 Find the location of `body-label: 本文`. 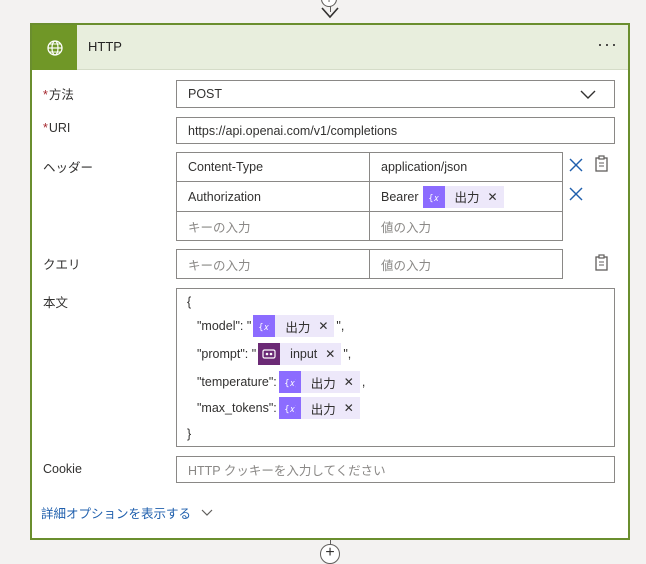

body-label: 本文 is located at coordinates (56, 303).